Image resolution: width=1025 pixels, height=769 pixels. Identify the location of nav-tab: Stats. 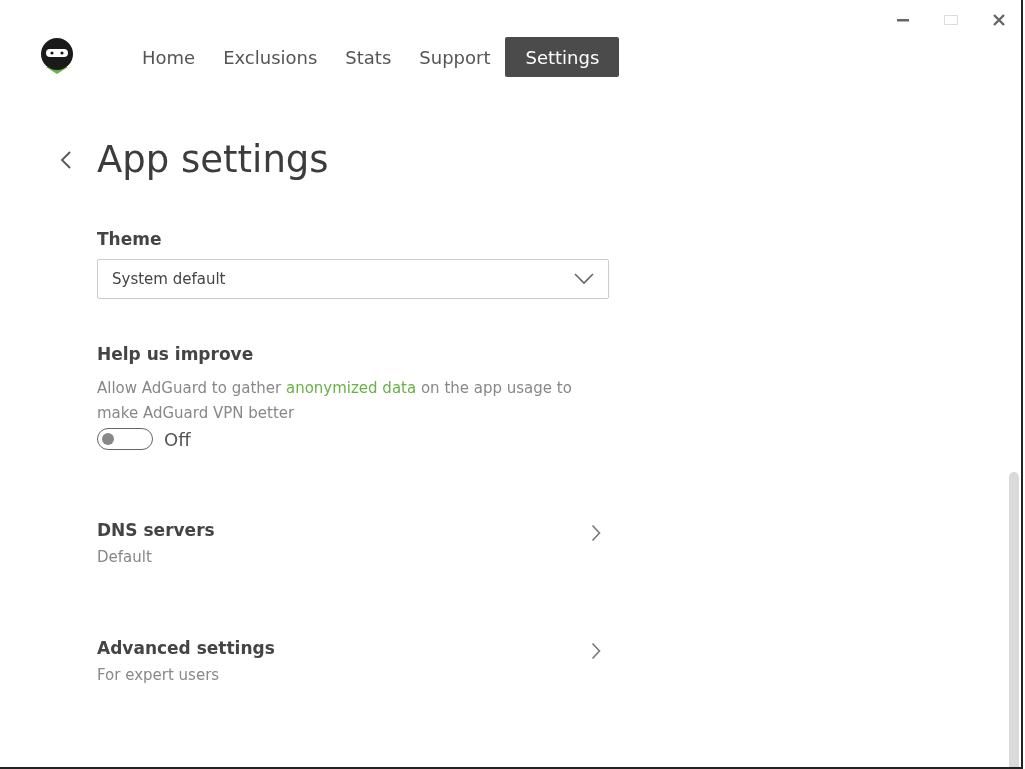
(368, 57).